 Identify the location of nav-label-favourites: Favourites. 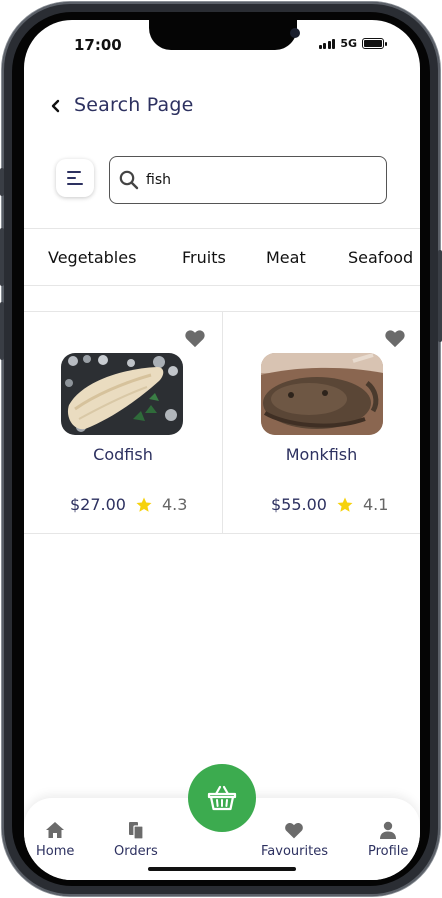
(294, 851).